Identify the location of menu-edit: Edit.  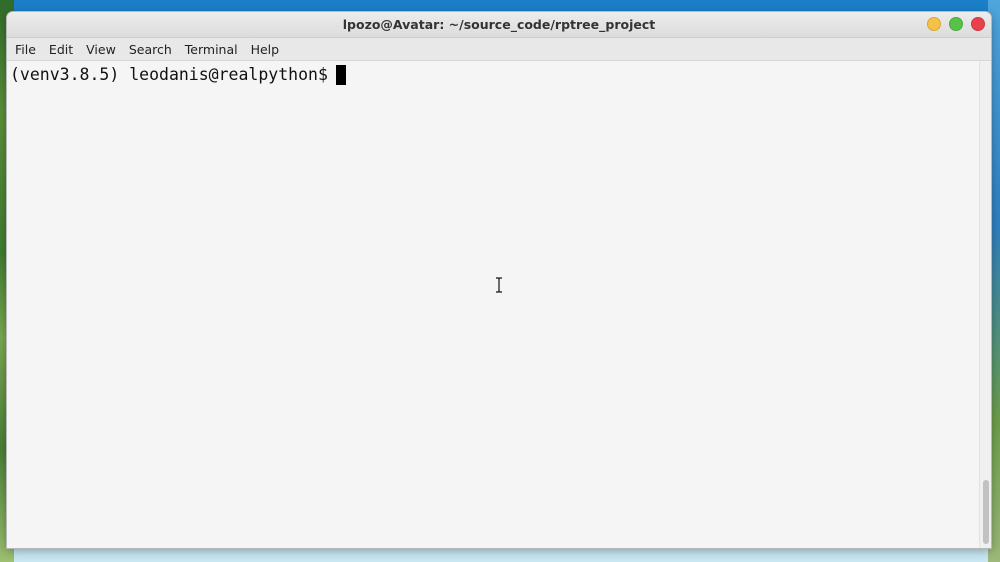
(61, 49).